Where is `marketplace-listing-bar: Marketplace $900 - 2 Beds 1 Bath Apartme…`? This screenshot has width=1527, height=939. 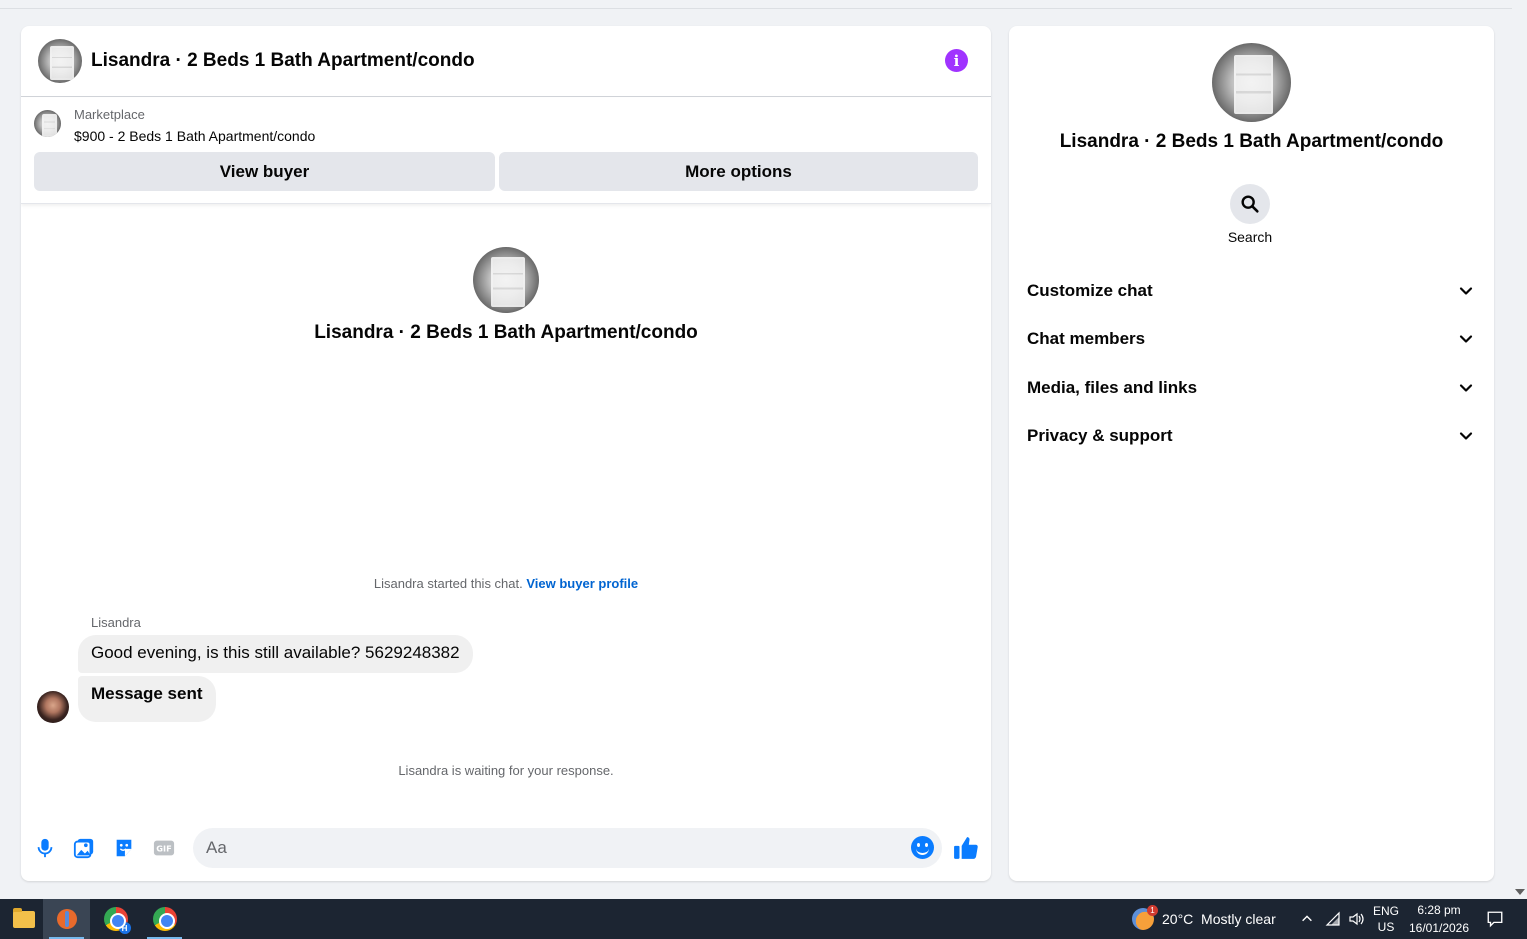 marketplace-listing-bar: Marketplace $900 - 2 Beds 1 Bath Apartme… is located at coordinates (506, 151).